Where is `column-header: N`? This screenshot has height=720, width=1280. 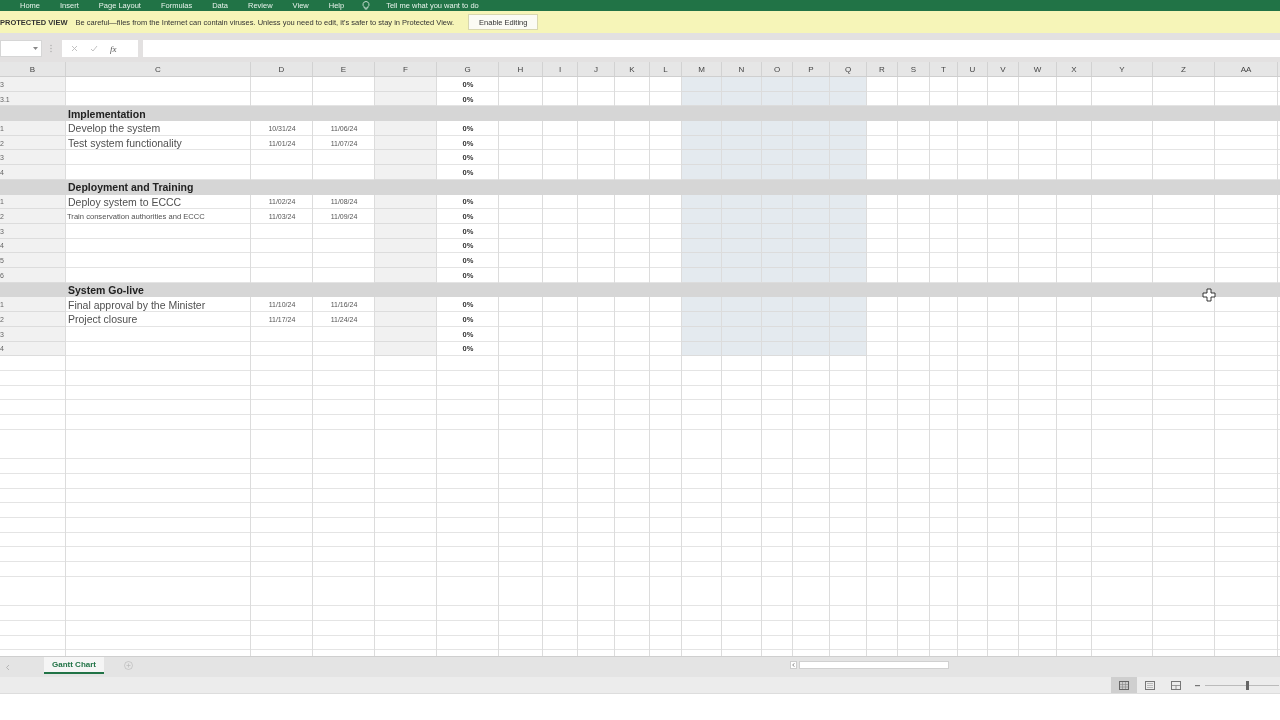
column-header: N is located at coordinates (742, 69).